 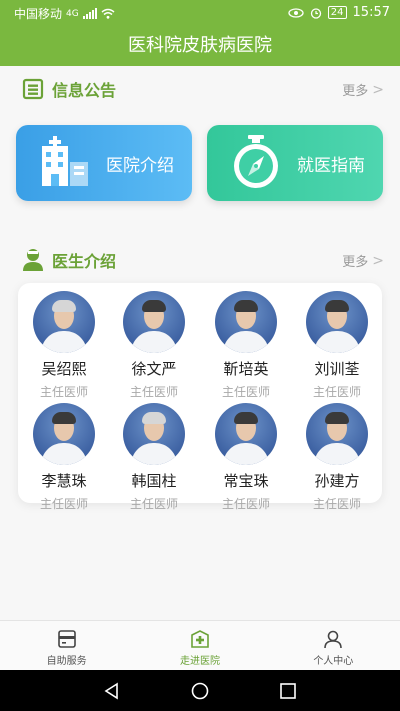 I want to click on wifi-icon, so click(x=108, y=13).